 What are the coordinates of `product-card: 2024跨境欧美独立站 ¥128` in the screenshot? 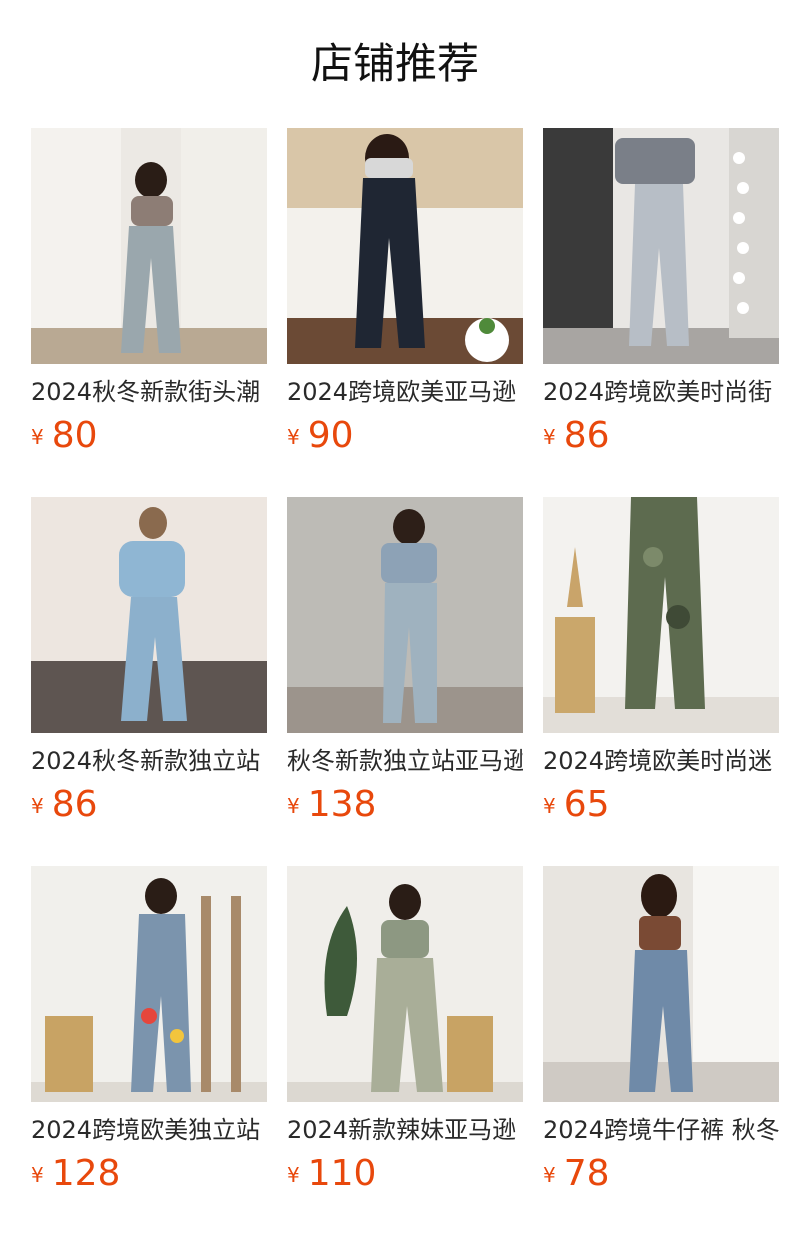 It's located at (149, 1030).